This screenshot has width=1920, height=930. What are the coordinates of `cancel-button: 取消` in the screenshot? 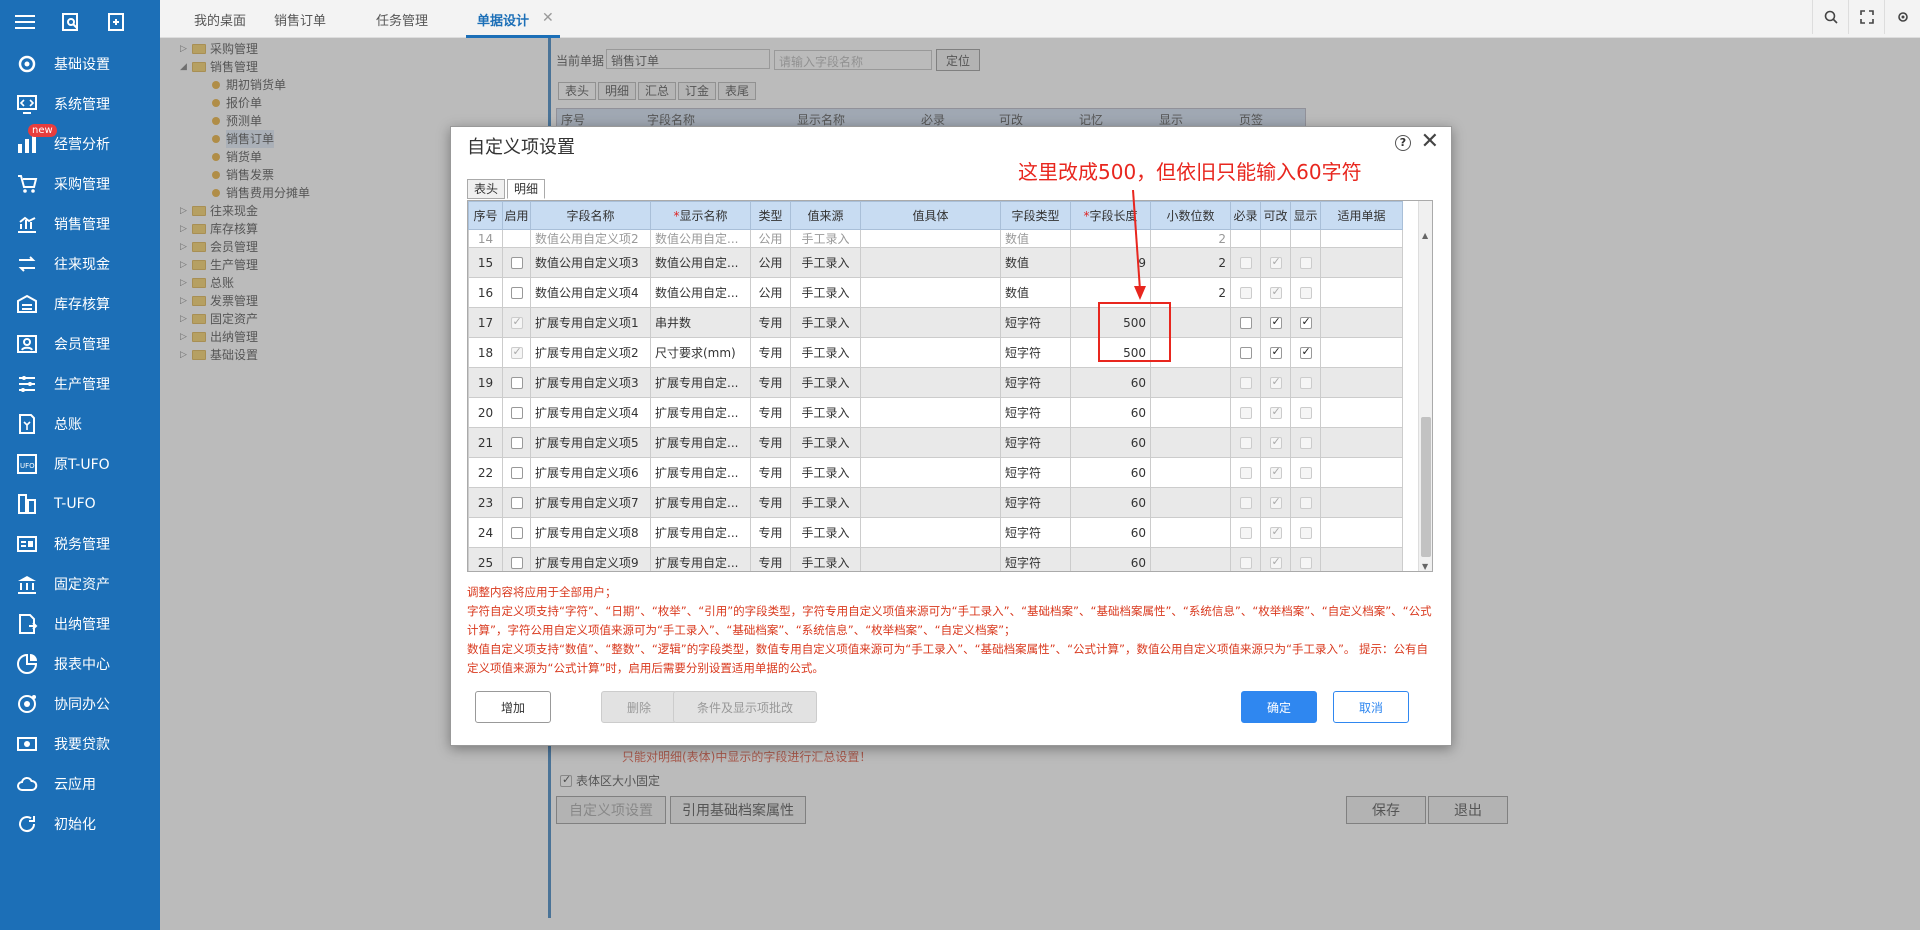 It's located at (1371, 707).